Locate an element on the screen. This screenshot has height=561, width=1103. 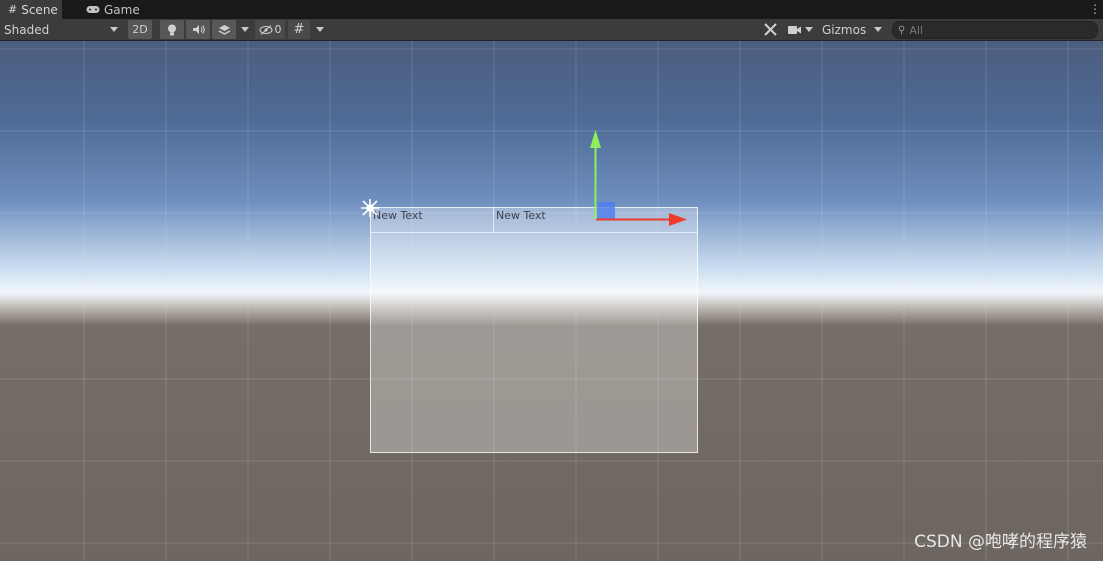
y-axis-arrow-icon is located at coordinates (595, 139).